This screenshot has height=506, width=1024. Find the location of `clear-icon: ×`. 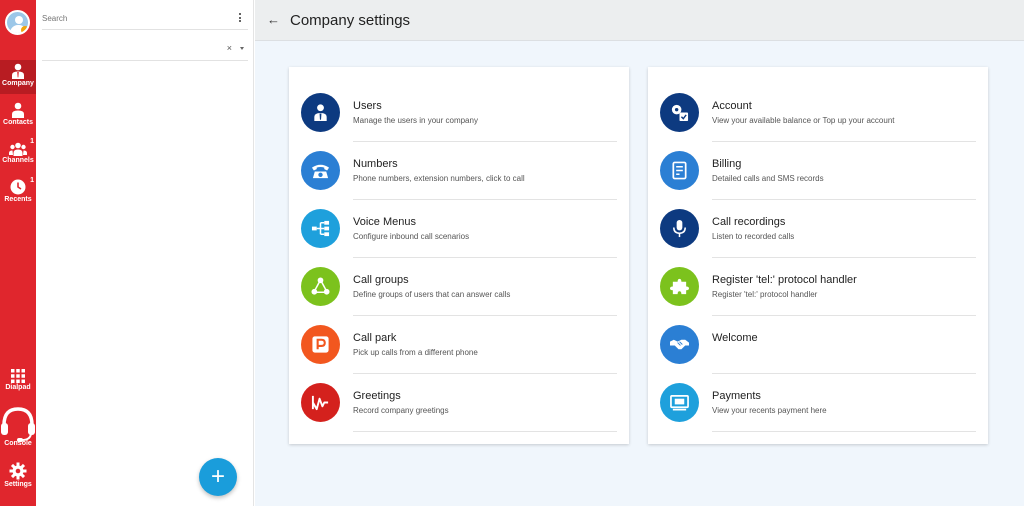

clear-icon: × is located at coordinates (229, 48).